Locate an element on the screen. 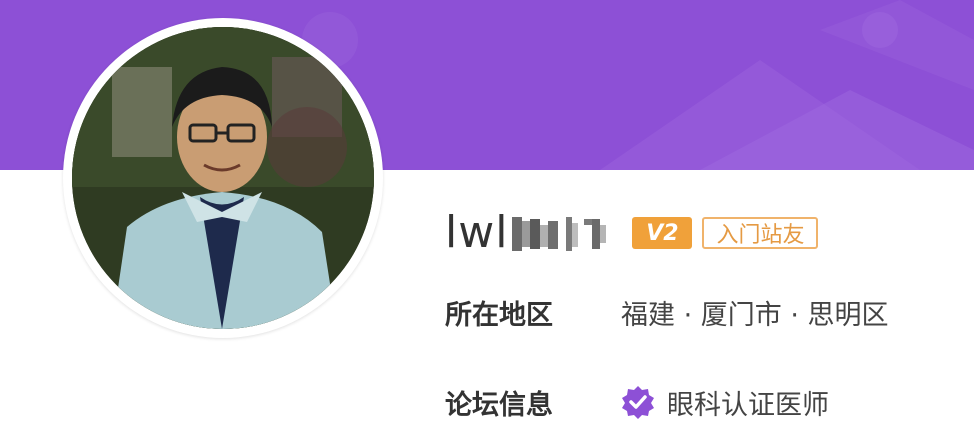 The width and height of the screenshot is (974, 444). username-row: lwl V2 入门站友 is located at coordinates (632, 233).